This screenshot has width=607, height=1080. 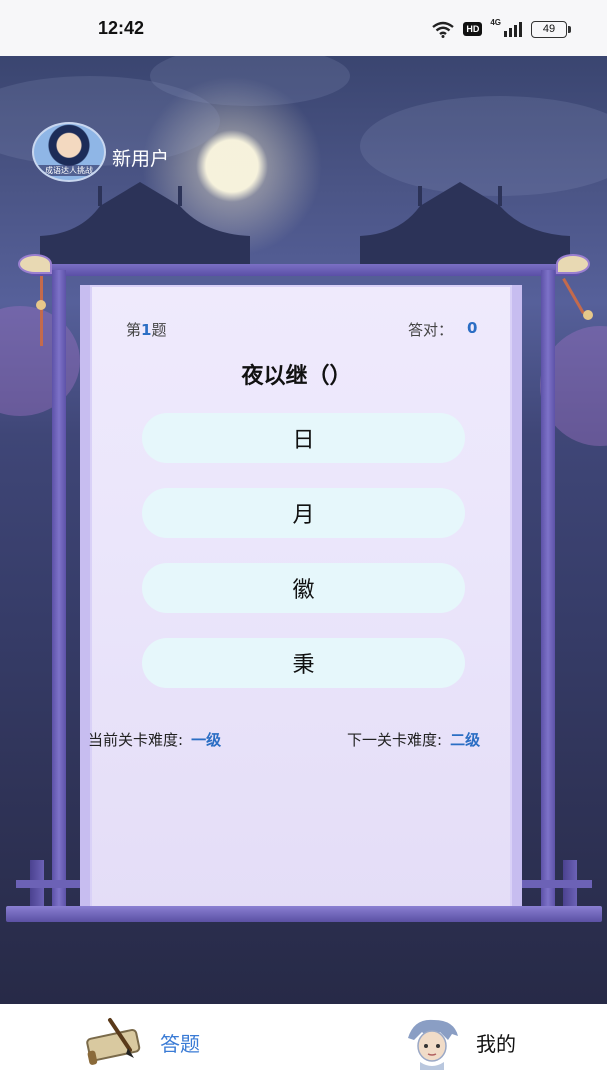 What do you see at coordinates (206, 740) in the screenshot?
I see `current-level-value: 一级` at bounding box center [206, 740].